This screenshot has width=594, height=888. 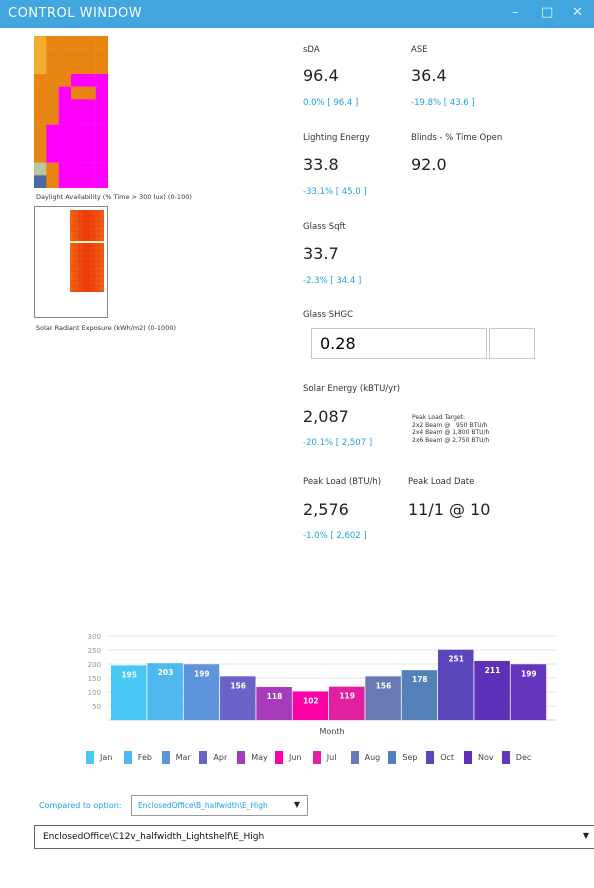 I want to click on compare-option-value: EnclosedOffice\B_halfwidth\E_High, so click(x=203, y=805).